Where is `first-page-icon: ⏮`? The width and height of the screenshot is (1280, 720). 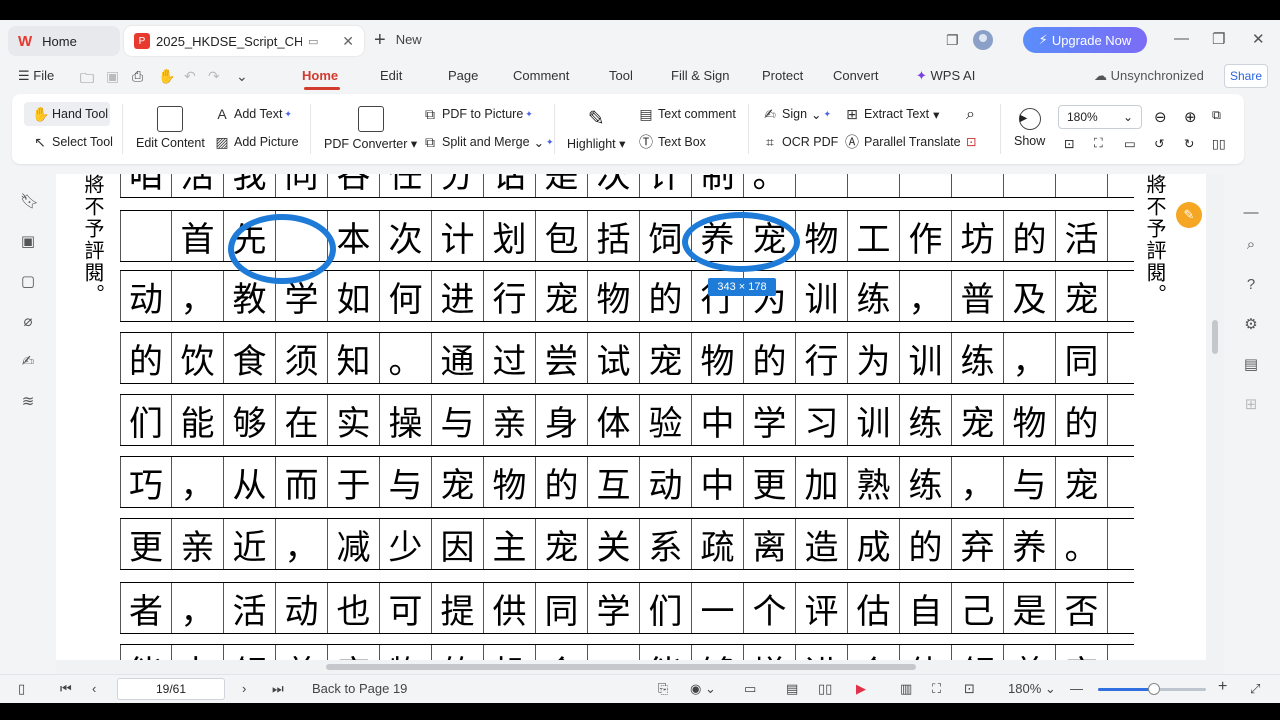 first-page-icon: ⏮ is located at coordinates (66, 689).